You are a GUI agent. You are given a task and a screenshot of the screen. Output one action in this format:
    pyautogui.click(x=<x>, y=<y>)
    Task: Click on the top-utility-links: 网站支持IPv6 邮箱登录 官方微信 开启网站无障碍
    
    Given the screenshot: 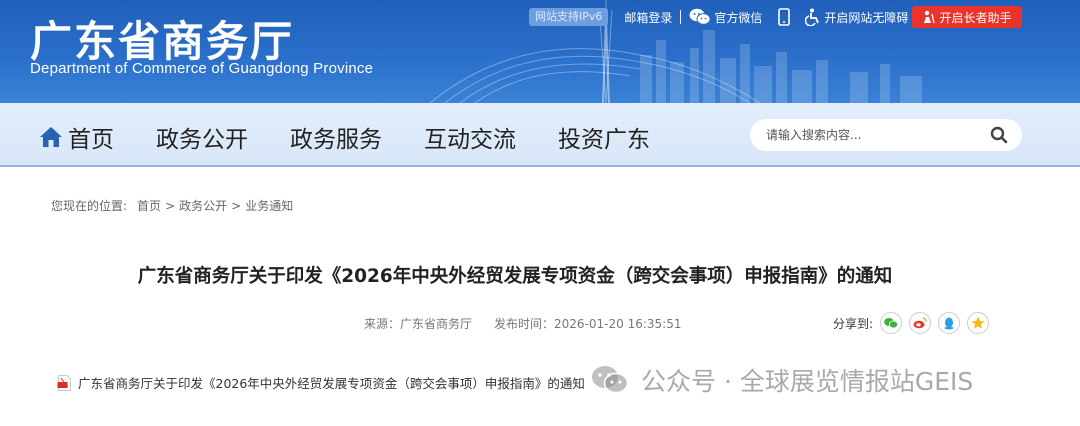 What is the action you would take?
    pyautogui.click(x=718, y=17)
    